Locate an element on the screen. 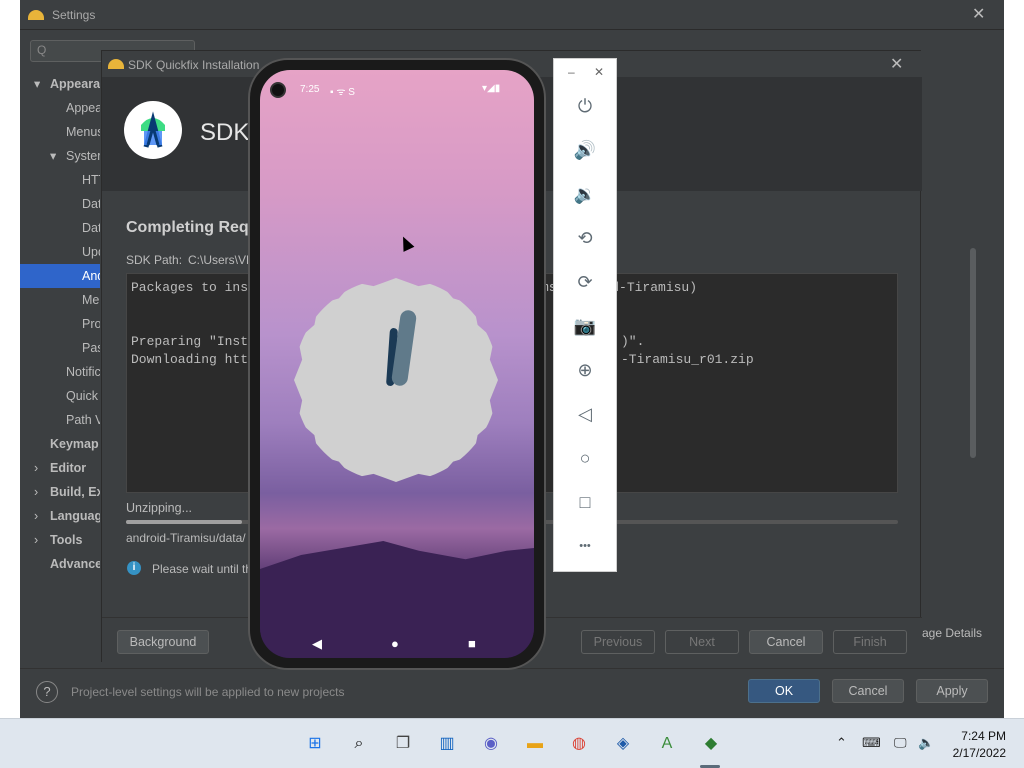 Image resolution: width=1024 pixels, height=768 pixels. phone-nav-bar: ◀ ● ■ is located at coordinates (397, 645).